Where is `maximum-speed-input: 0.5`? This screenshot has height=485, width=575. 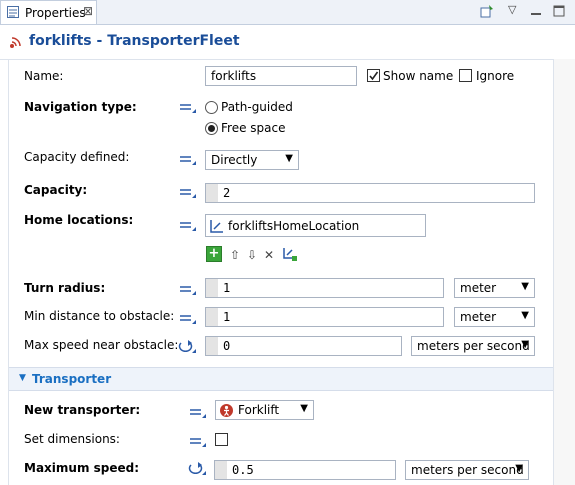 maximum-speed-input: 0.5 is located at coordinates (305, 470).